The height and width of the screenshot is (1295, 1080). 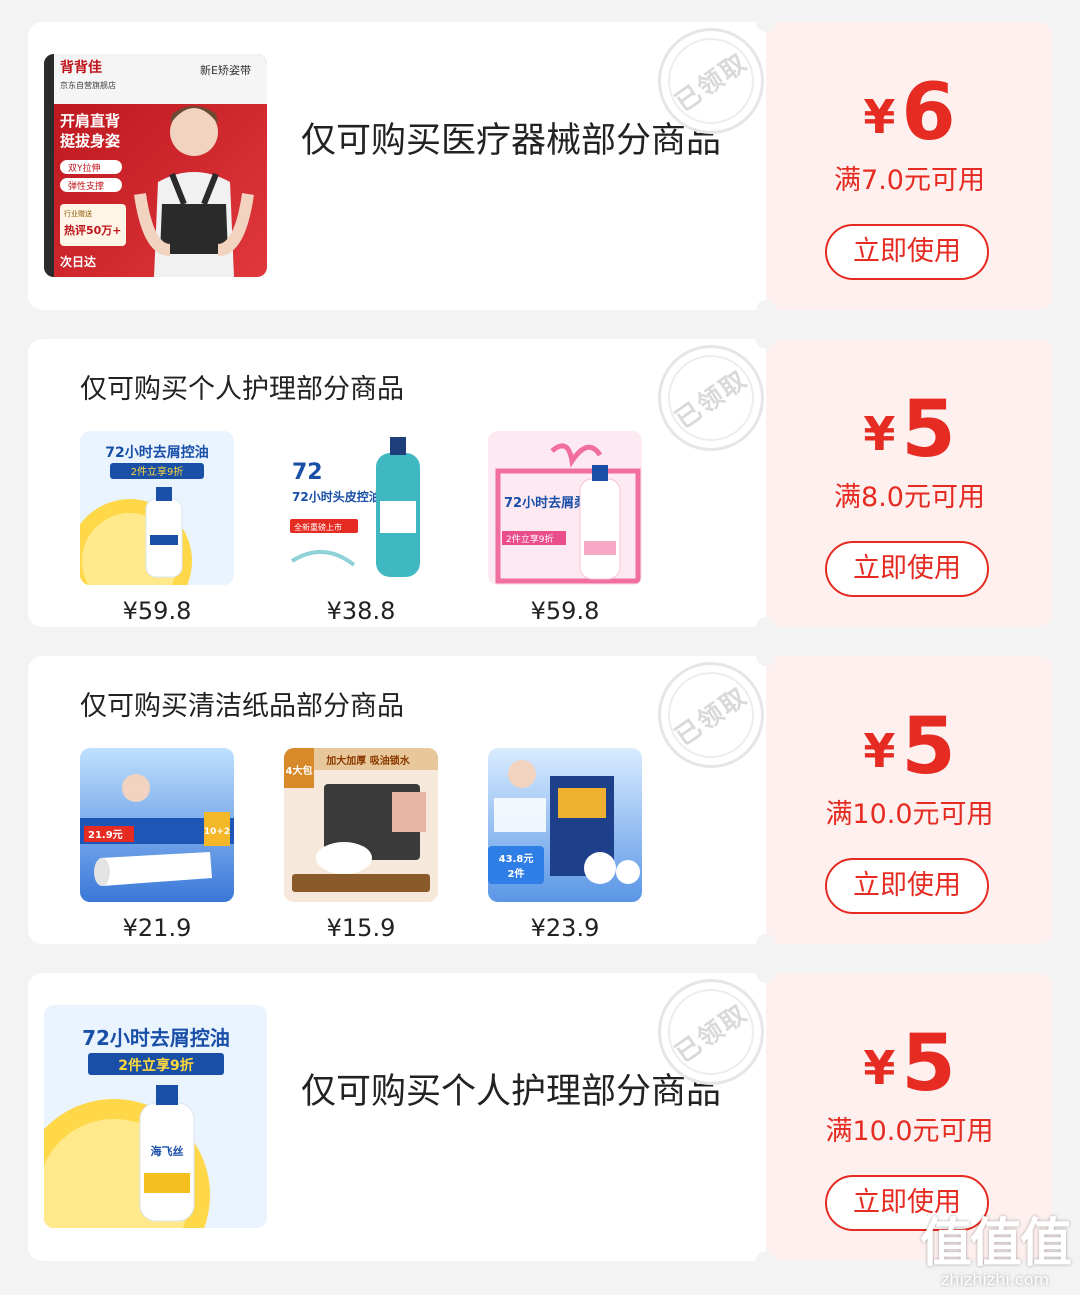 What do you see at coordinates (81, 67) in the screenshot?
I see `brand-text: 背背佳` at bounding box center [81, 67].